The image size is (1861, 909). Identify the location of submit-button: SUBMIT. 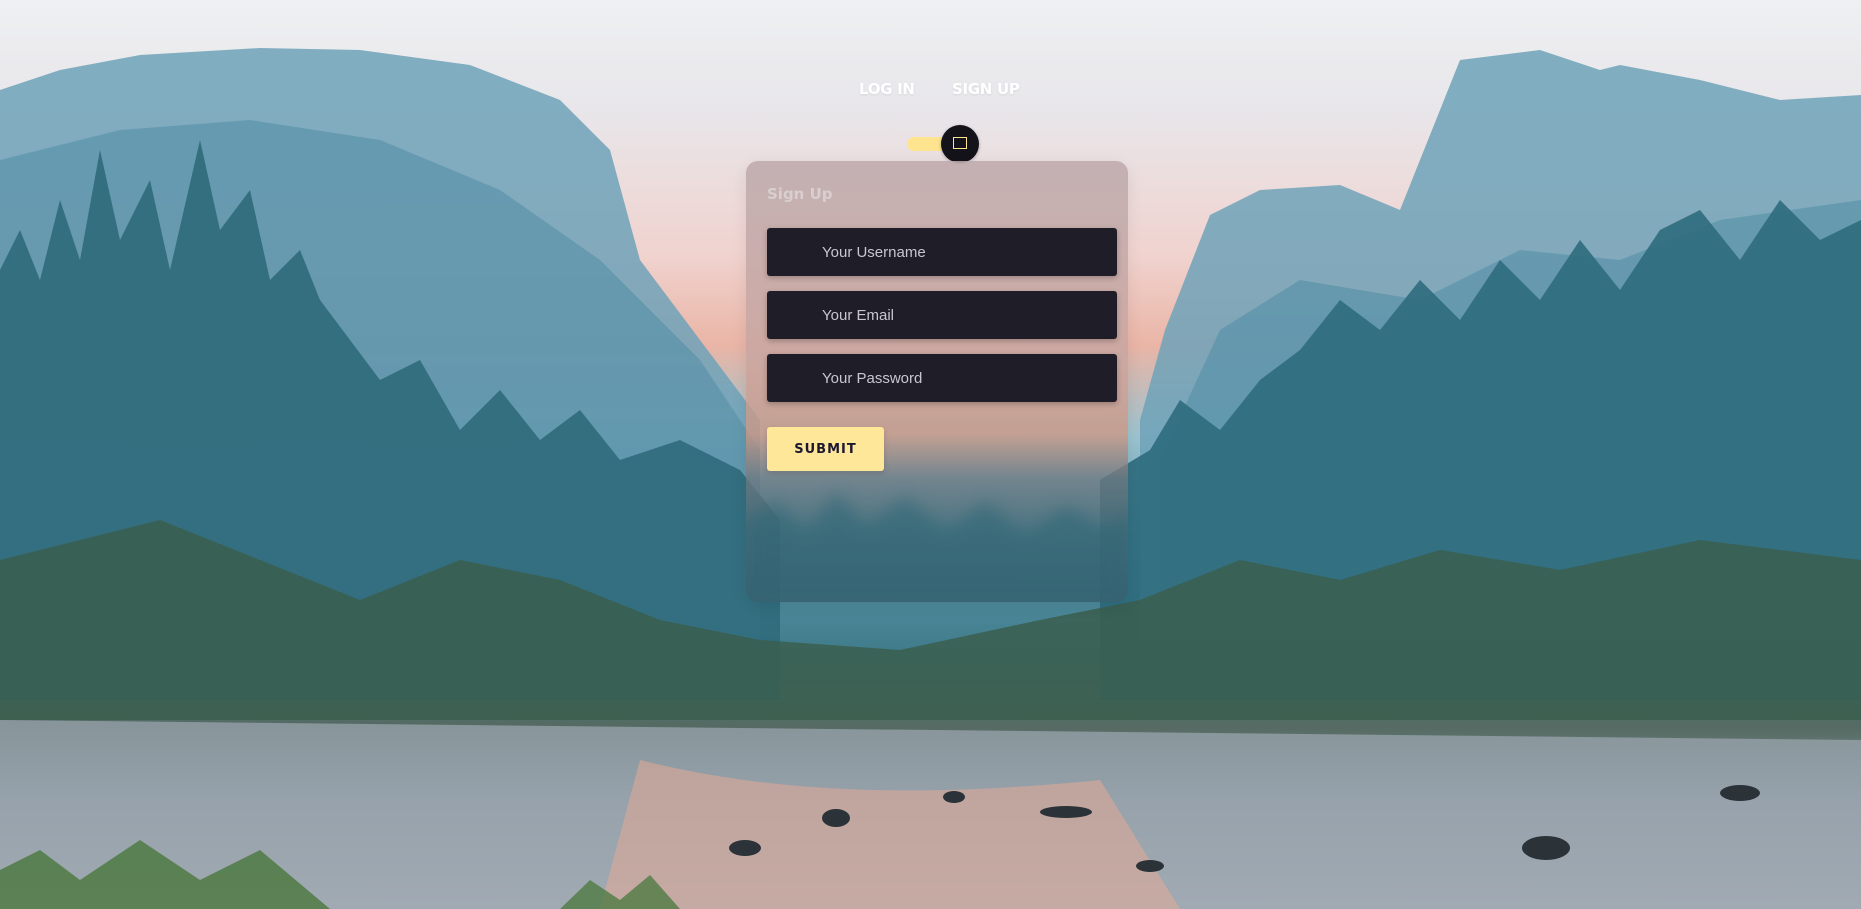
(825, 449).